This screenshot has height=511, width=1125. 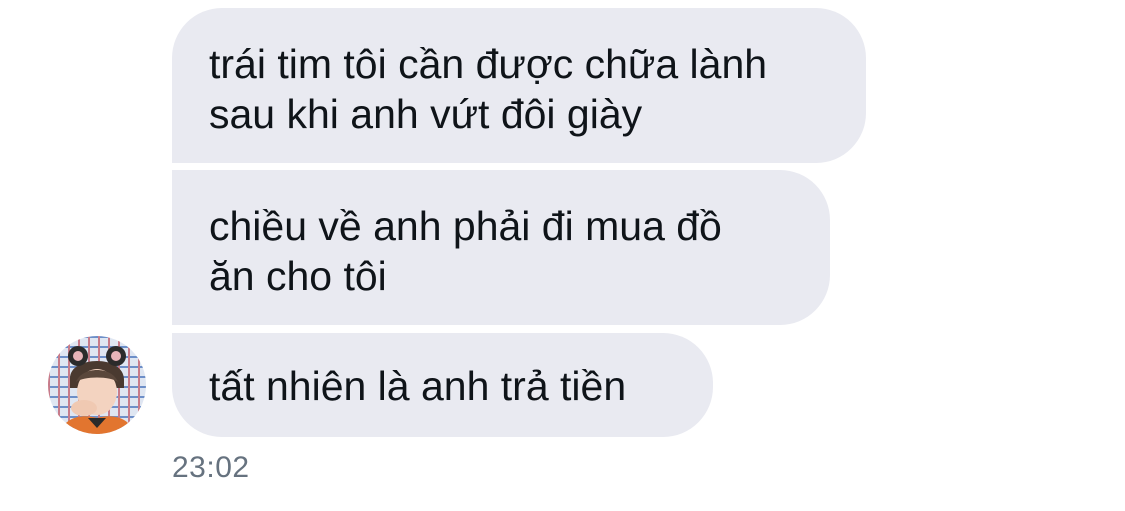 I want to click on message-text-line: ăn cho tôi, so click(x=298, y=276).